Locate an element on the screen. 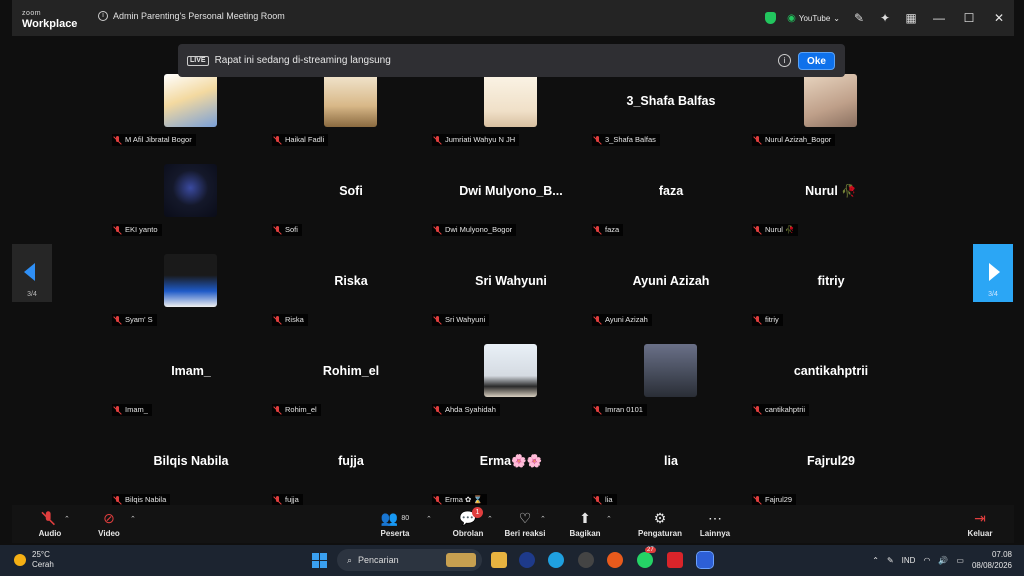 Image resolution: width=1024 pixels, height=576 pixels. firefox-icon is located at coordinates (615, 560).